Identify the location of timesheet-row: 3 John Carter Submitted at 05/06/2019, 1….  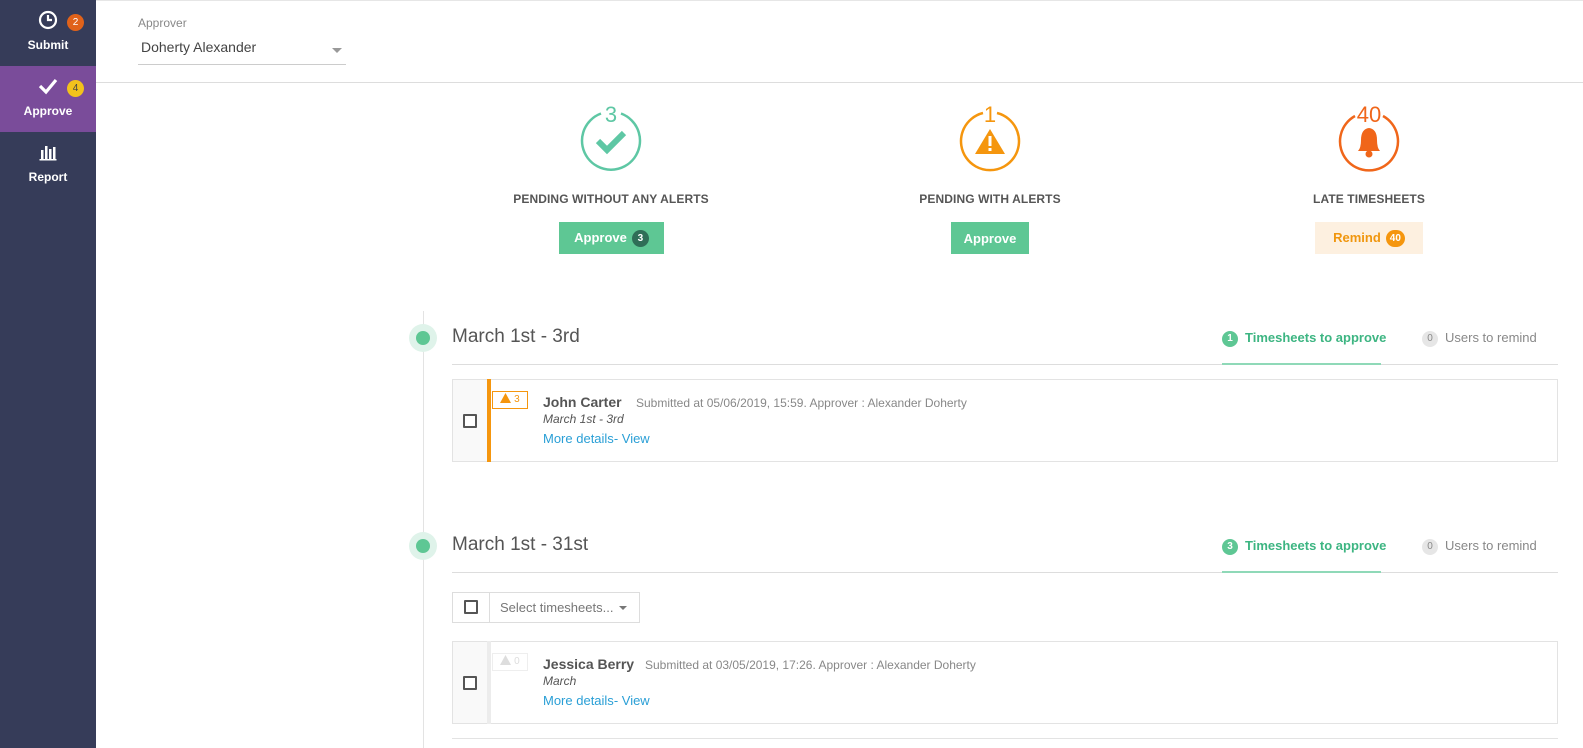
(1005, 420).